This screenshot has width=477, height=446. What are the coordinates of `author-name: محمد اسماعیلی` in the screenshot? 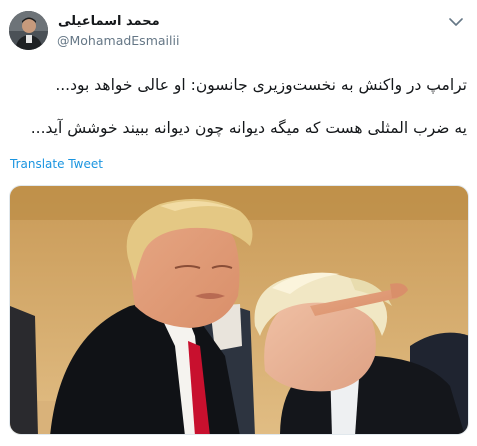 It's located at (109, 21).